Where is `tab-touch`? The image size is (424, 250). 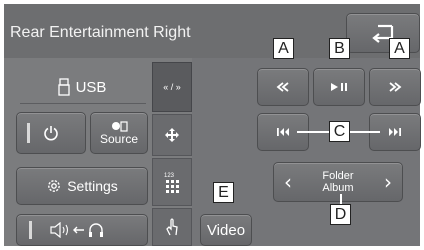
tab-touch is located at coordinates (172, 227).